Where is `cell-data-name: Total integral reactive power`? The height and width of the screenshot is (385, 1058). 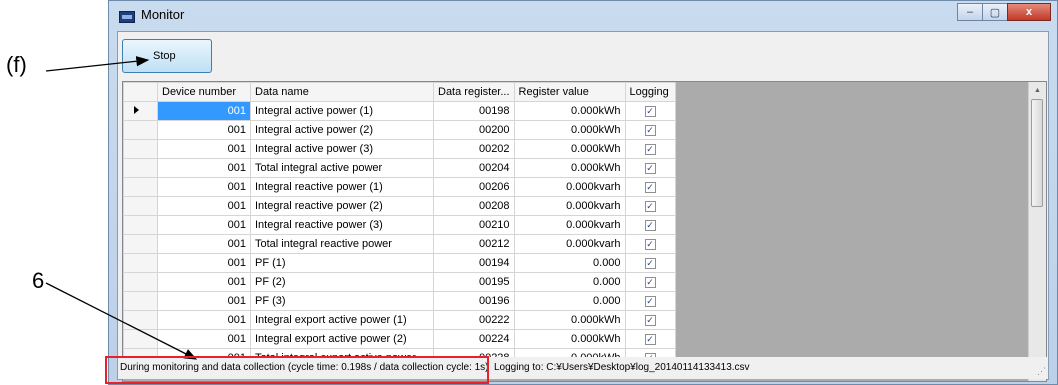 cell-data-name: Total integral reactive power is located at coordinates (342, 244).